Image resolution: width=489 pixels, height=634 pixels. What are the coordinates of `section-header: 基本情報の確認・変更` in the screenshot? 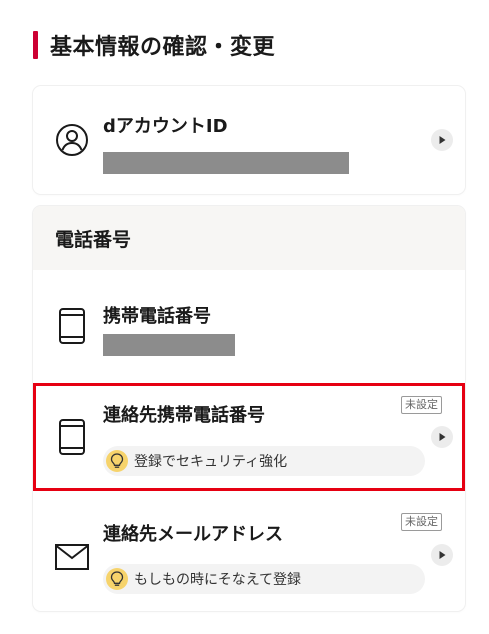 It's located at (154, 45).